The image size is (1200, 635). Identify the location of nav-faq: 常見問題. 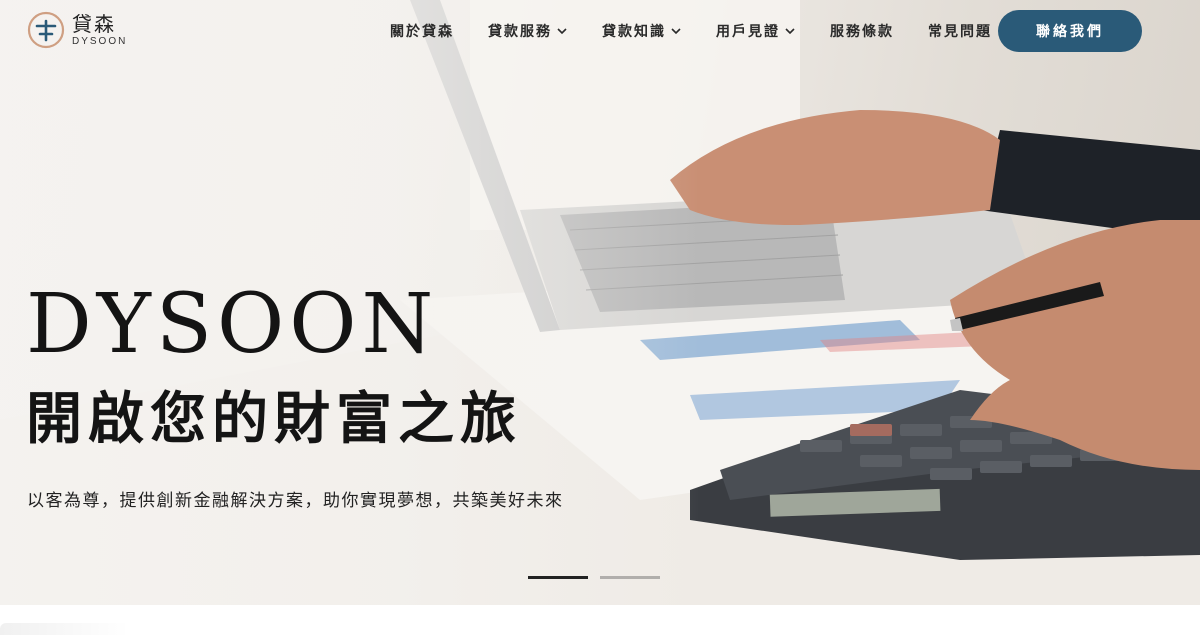
(960, 31).